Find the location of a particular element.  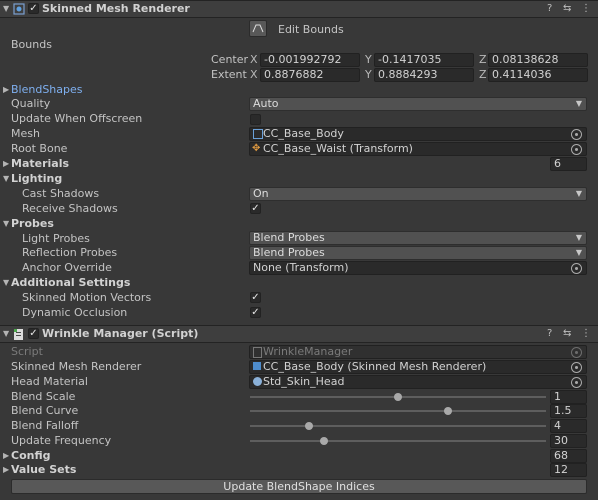

config-count-field: 68 is located at coordinates (568, 456).